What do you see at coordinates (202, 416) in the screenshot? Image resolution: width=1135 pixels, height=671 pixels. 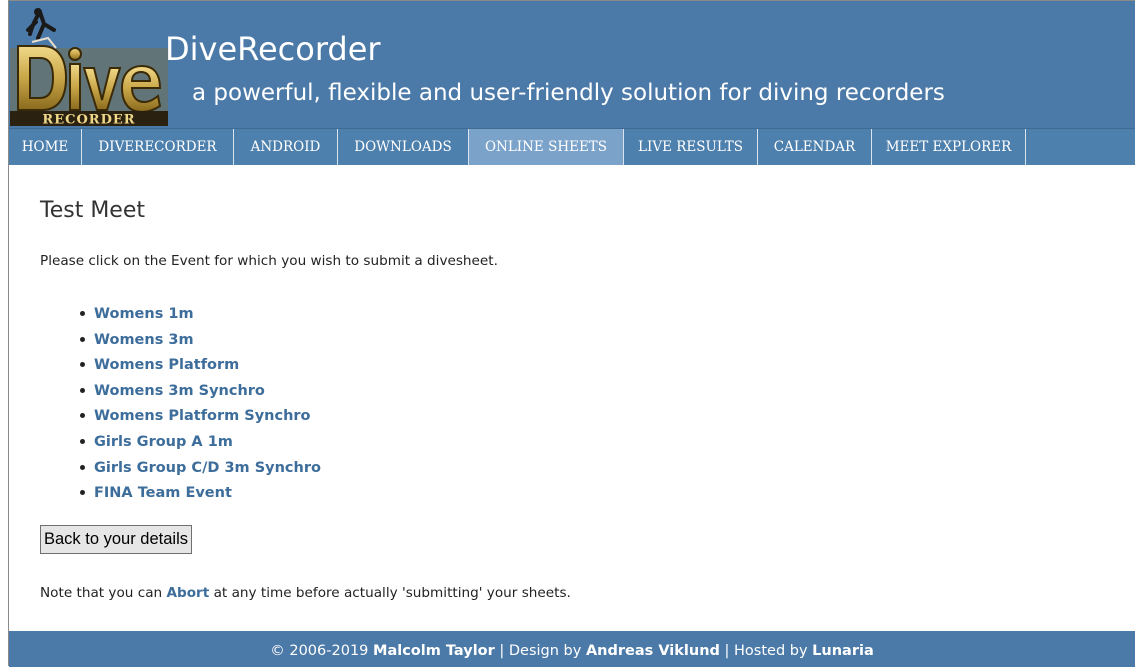 I see `event-link-womens-platform-synchro: Womens Platform Synchro` at bounding box center [202, 416].